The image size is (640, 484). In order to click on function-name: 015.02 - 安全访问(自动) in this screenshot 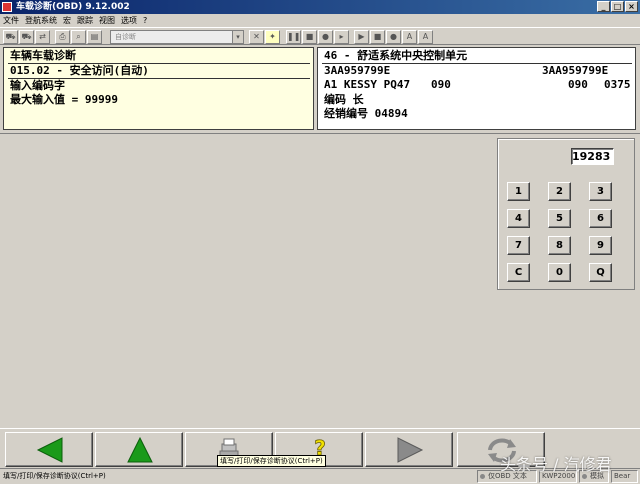, I will do `click(79, 70)`.